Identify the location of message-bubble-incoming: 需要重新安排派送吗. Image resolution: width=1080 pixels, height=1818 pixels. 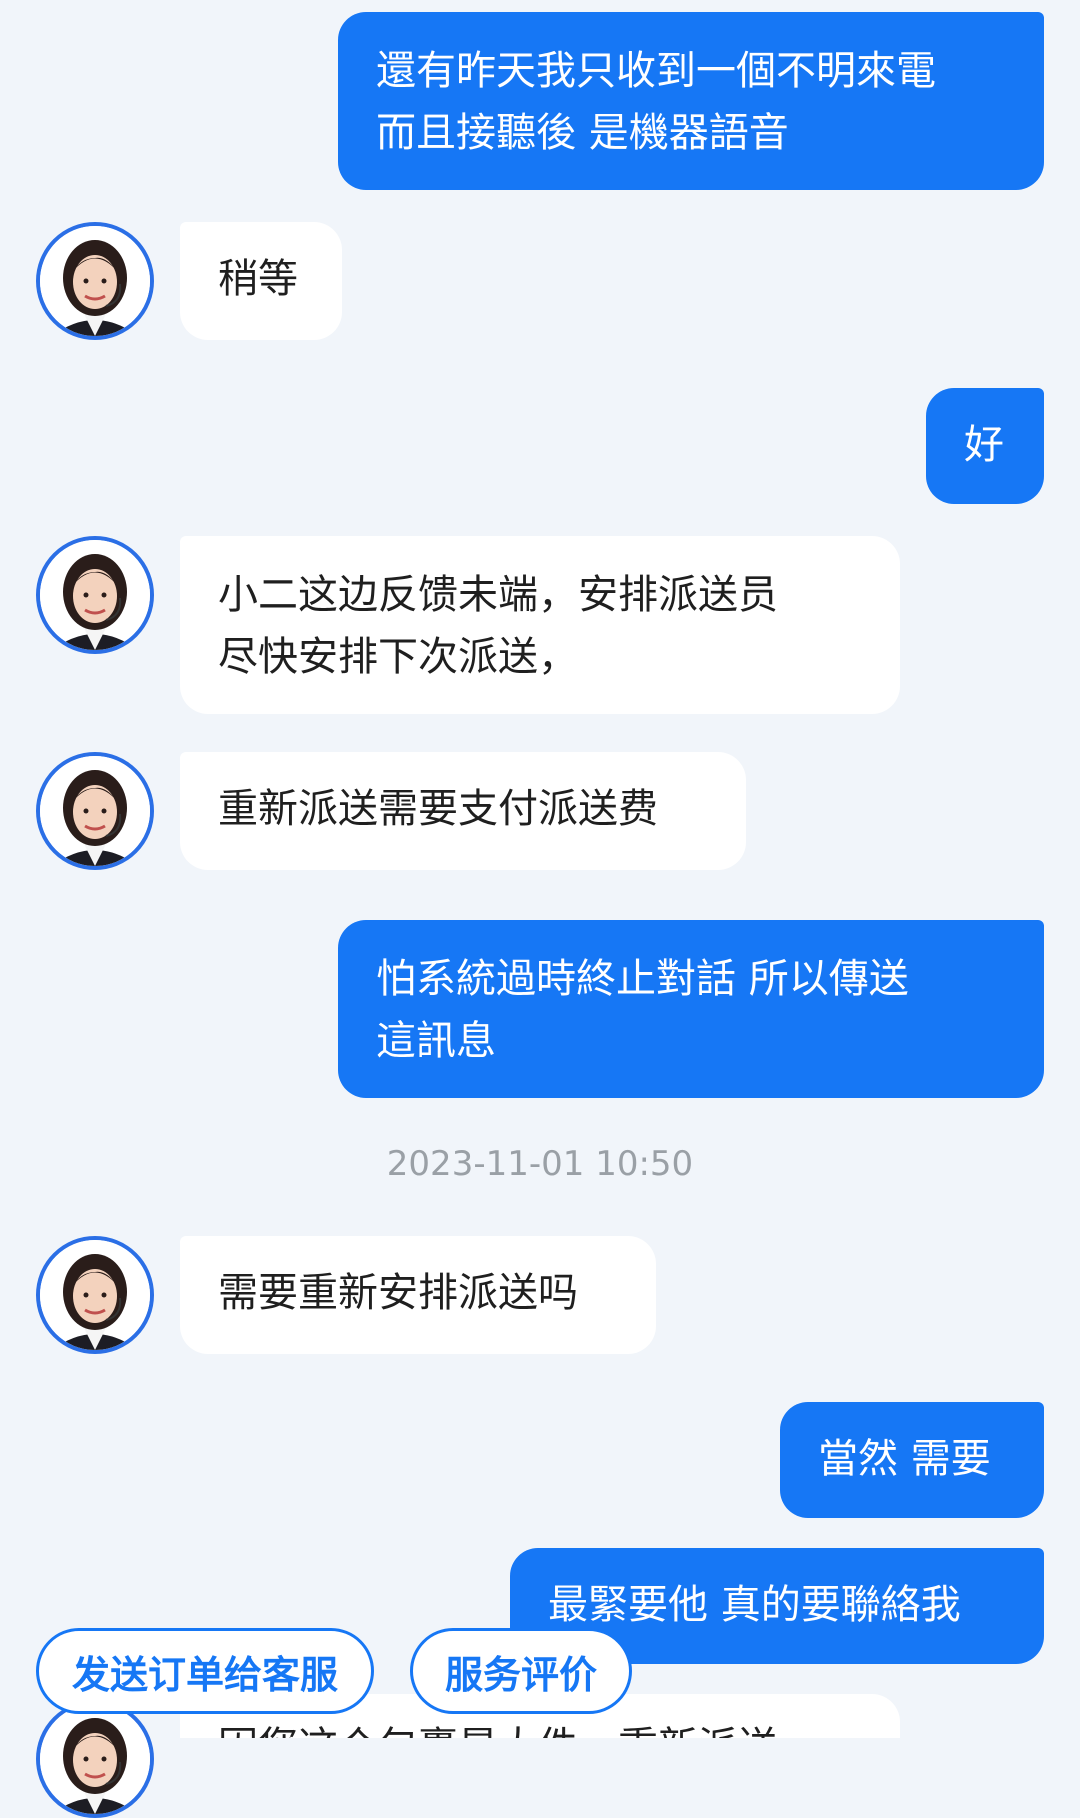
(418, 1295).